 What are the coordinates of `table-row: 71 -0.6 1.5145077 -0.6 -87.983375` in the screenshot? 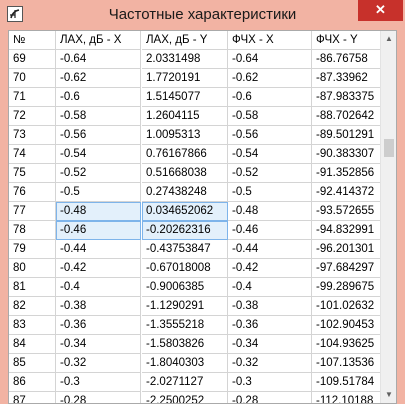 It's located at (194, 97).